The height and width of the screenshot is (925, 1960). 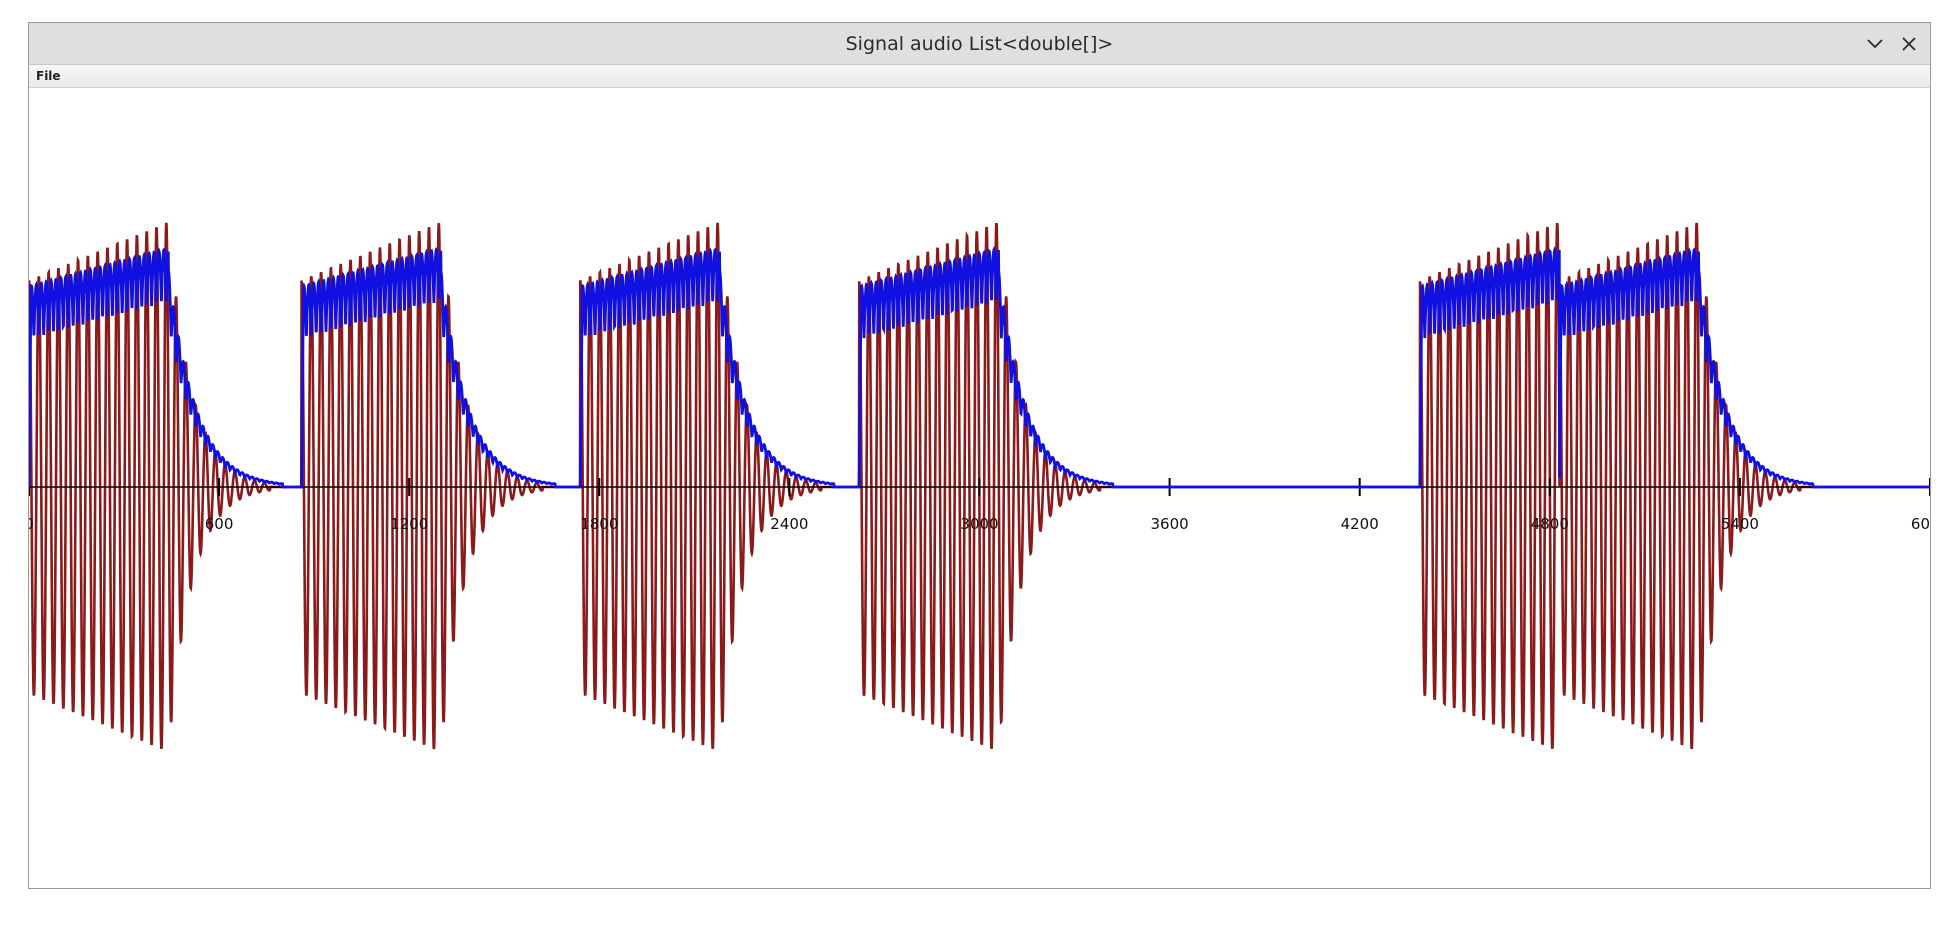 What do you see at coordinates (1360, 524) in the screenshot?
I see `x-tick-label: 4200` at bounding box center [1360, 524].